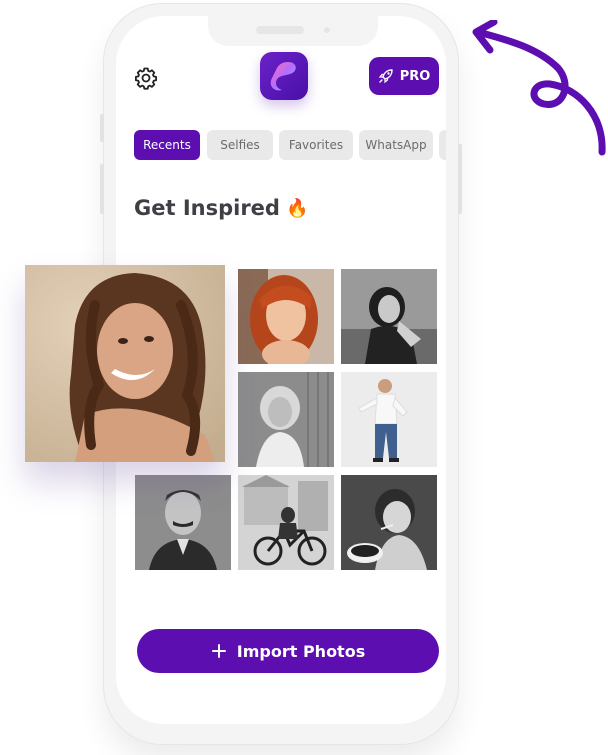  I want to click on gallery-thumb-bw-blonde, so click(286, 419).